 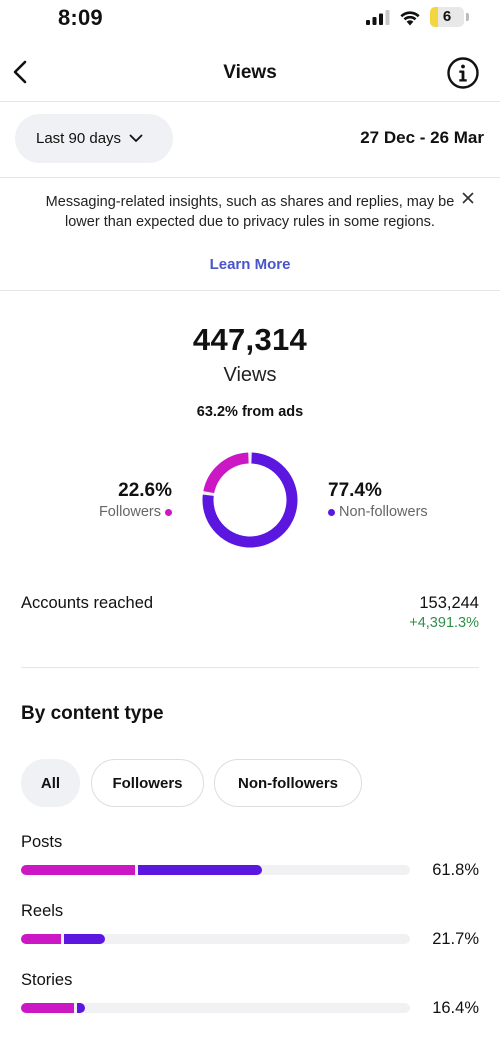 What do you see at coordinates (79, 138) in the screenshot?
I see `date-range-selected: Last 90 days` at bounding box center [79, 138].